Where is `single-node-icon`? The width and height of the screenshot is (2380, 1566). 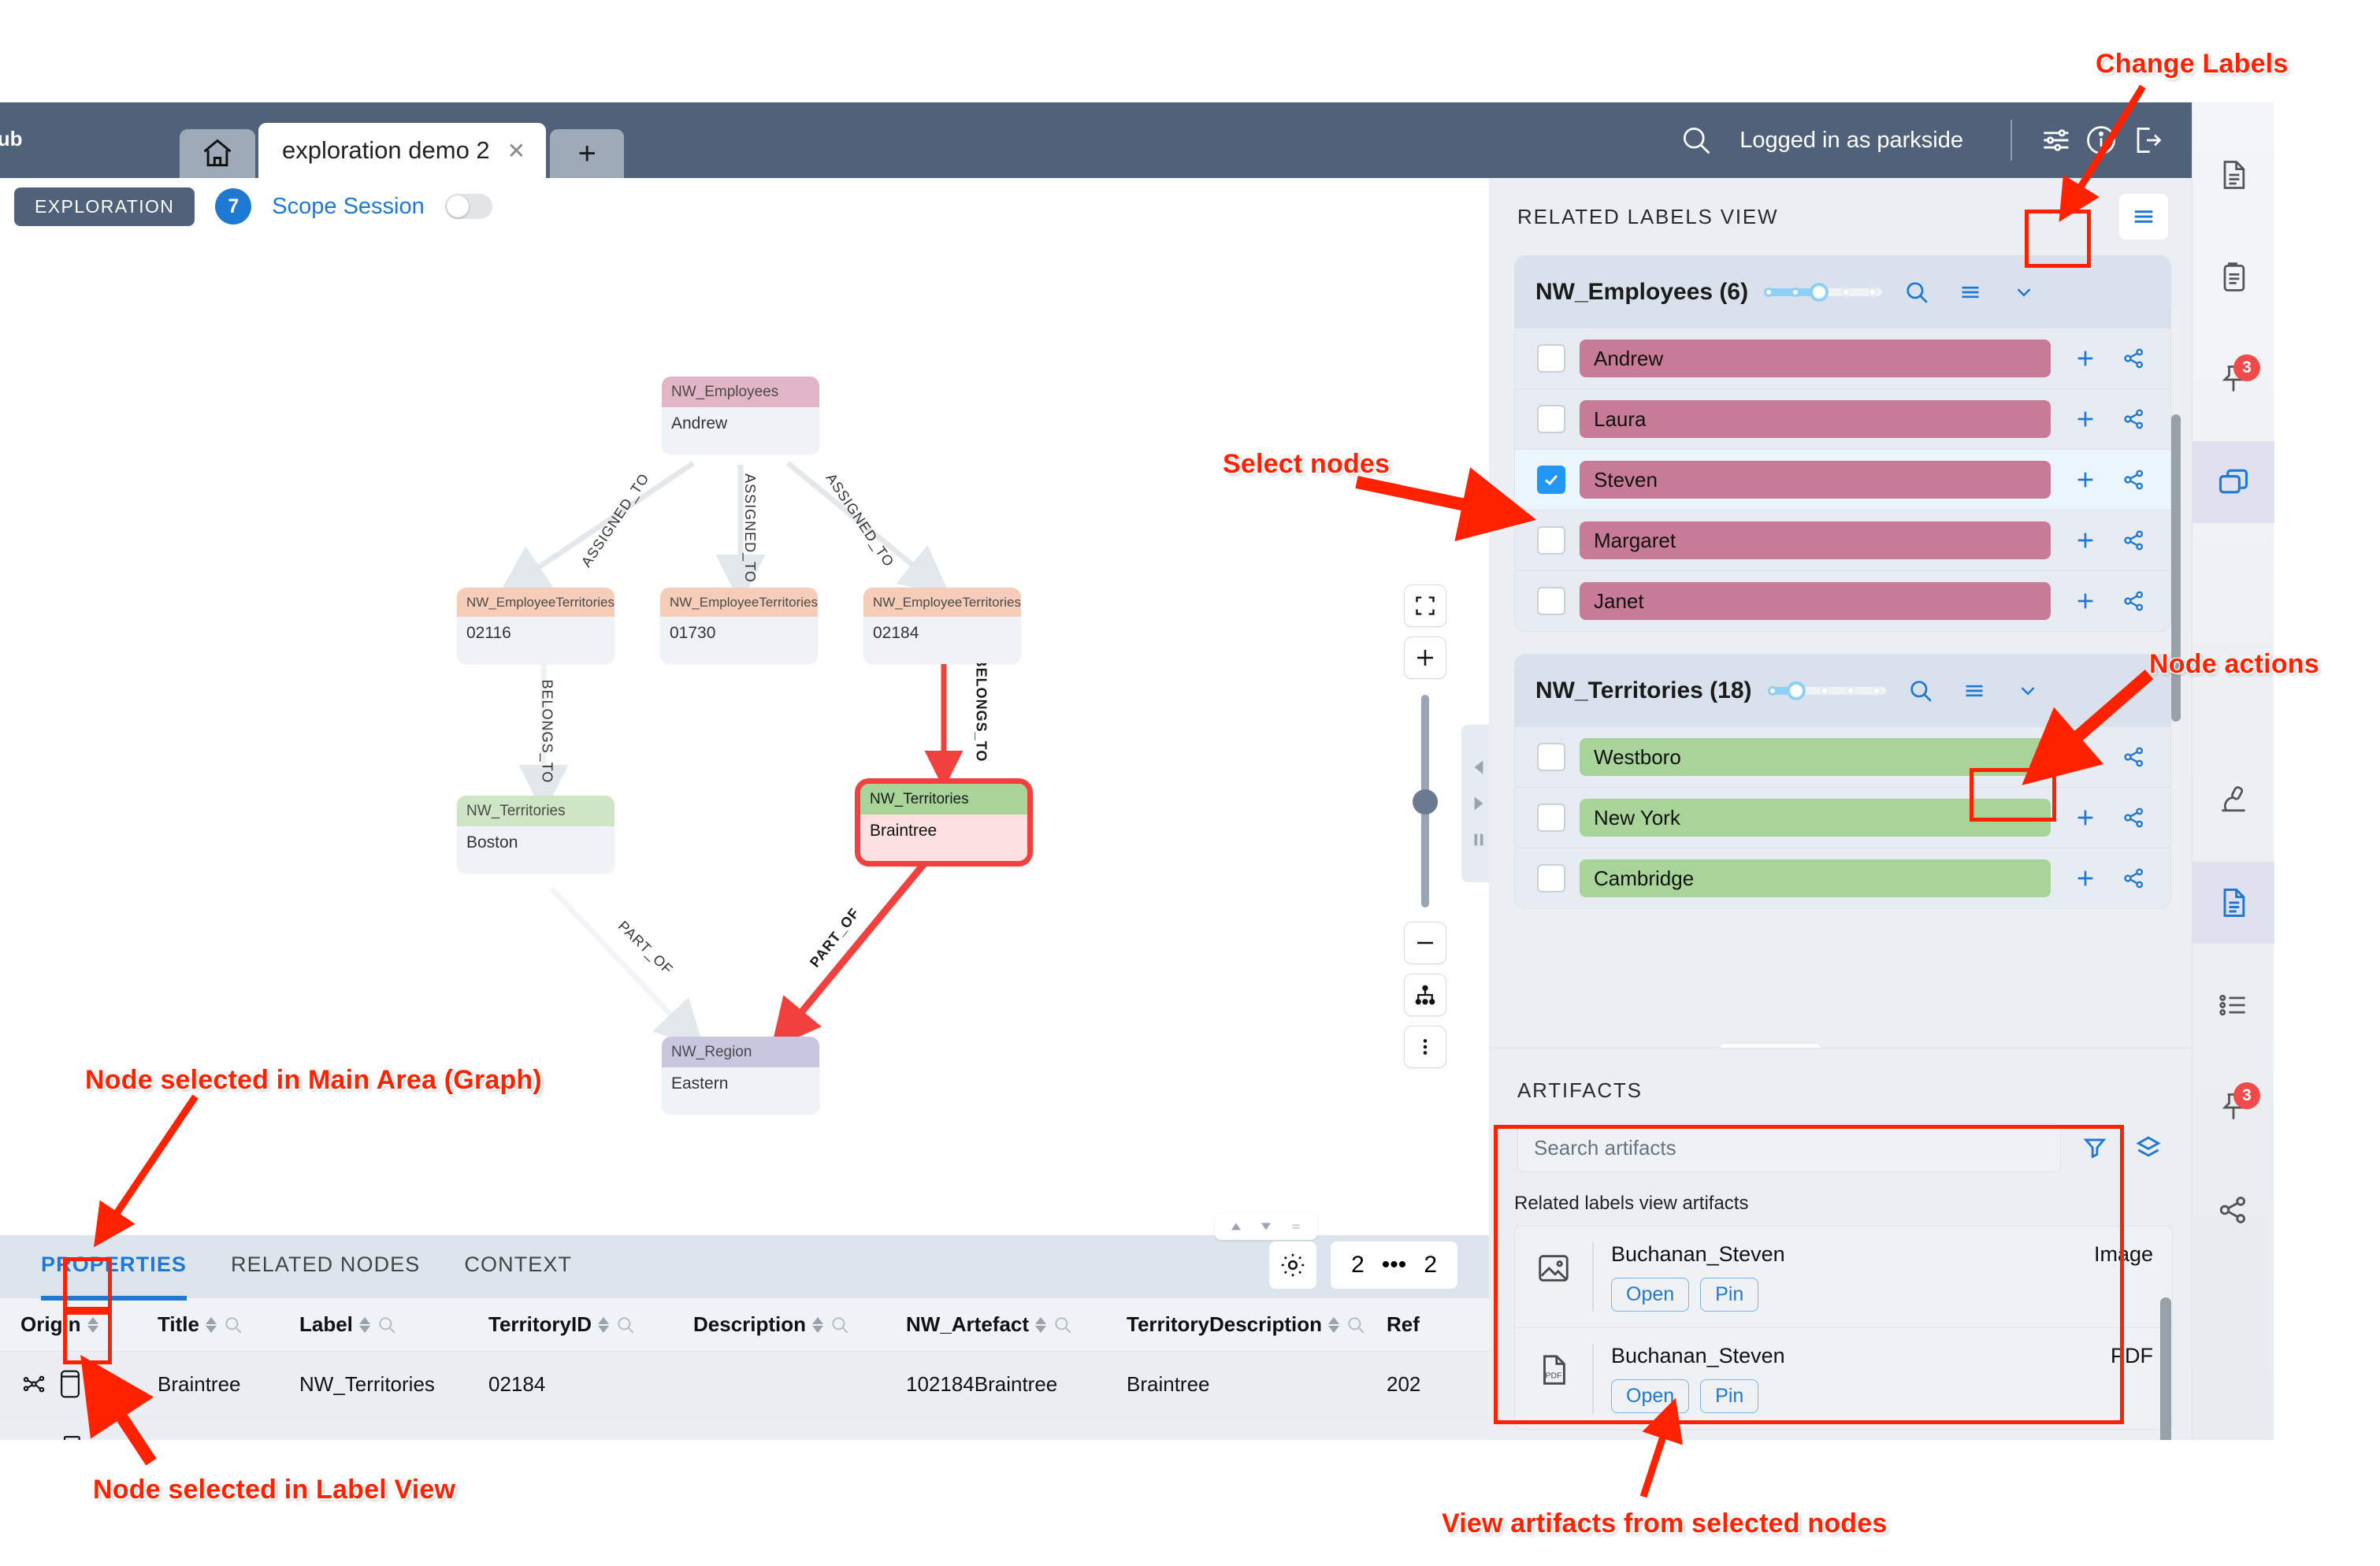
single-node-icon is located at coordinates (70, 1384).